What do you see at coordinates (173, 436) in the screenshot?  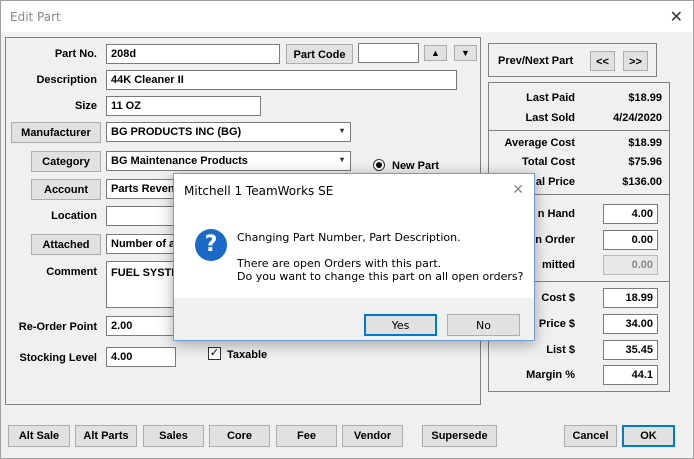 I see `sales-button: Sales` at bounding box center [173, 436].